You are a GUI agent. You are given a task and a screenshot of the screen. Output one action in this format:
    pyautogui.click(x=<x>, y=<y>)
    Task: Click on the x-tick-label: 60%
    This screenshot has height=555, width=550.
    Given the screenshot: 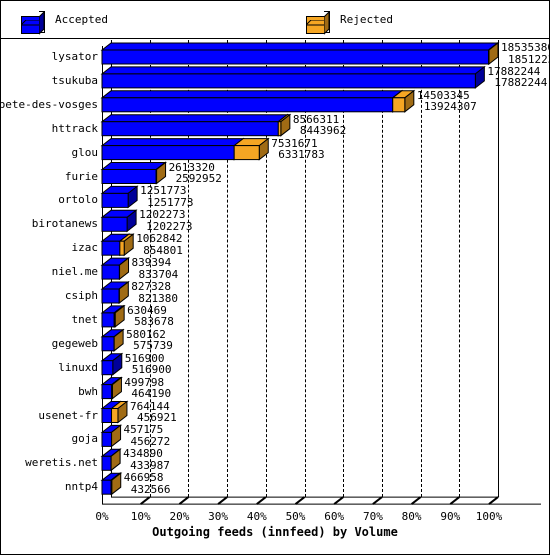 What is the action you would take?
    pyautogui.click(x=334, y=517)
    